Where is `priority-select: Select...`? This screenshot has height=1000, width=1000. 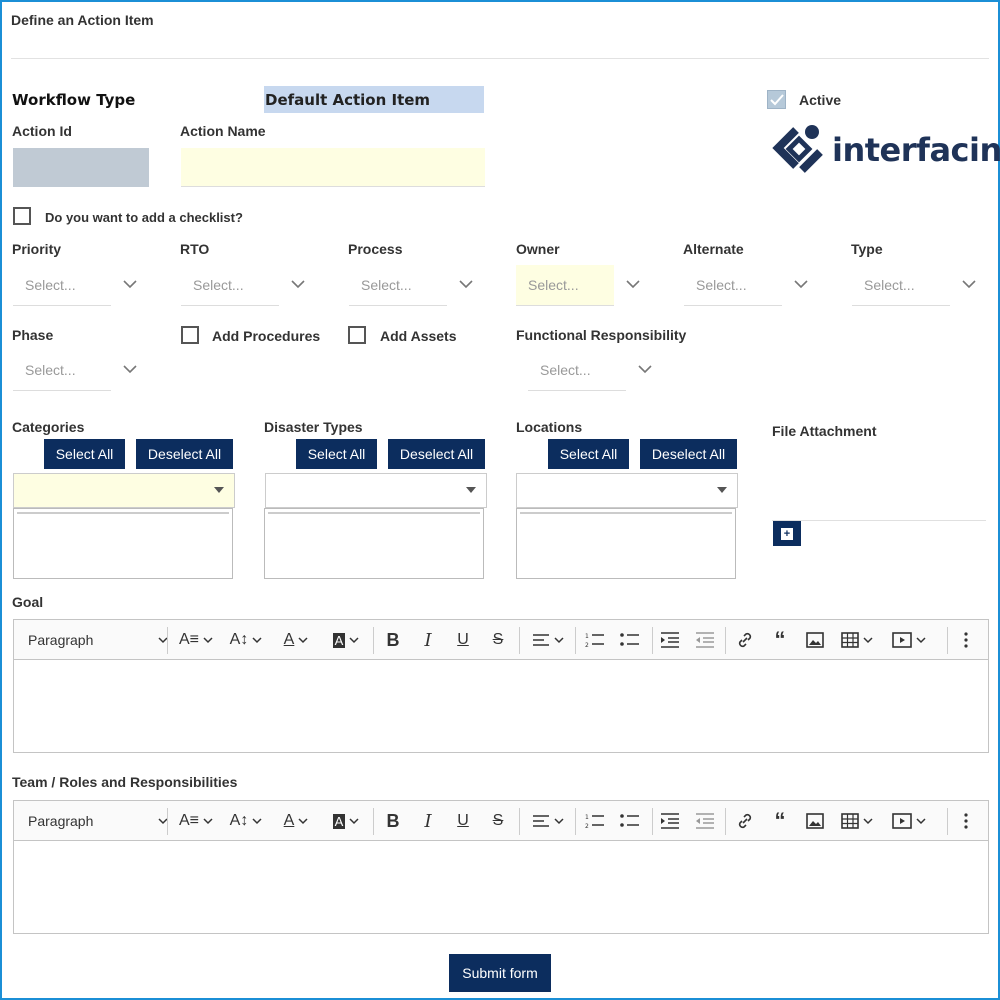 priority-select: Select... is located at coordinates (79, 286).